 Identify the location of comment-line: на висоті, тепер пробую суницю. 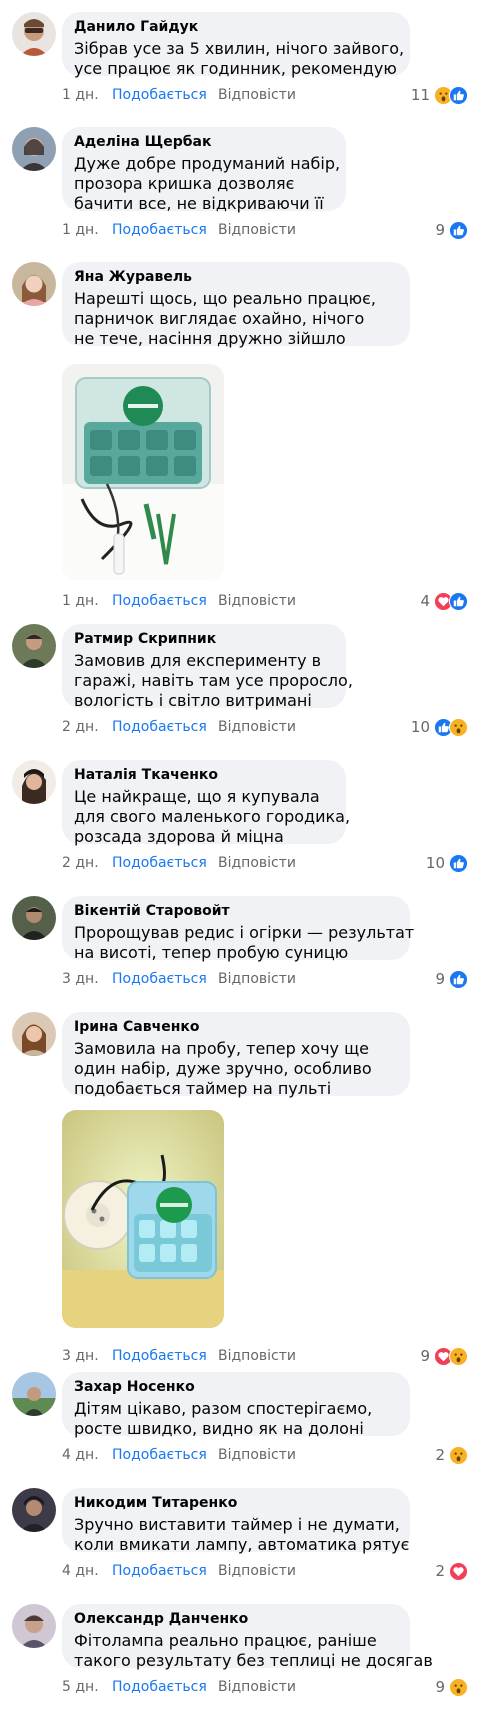
(211, 952).